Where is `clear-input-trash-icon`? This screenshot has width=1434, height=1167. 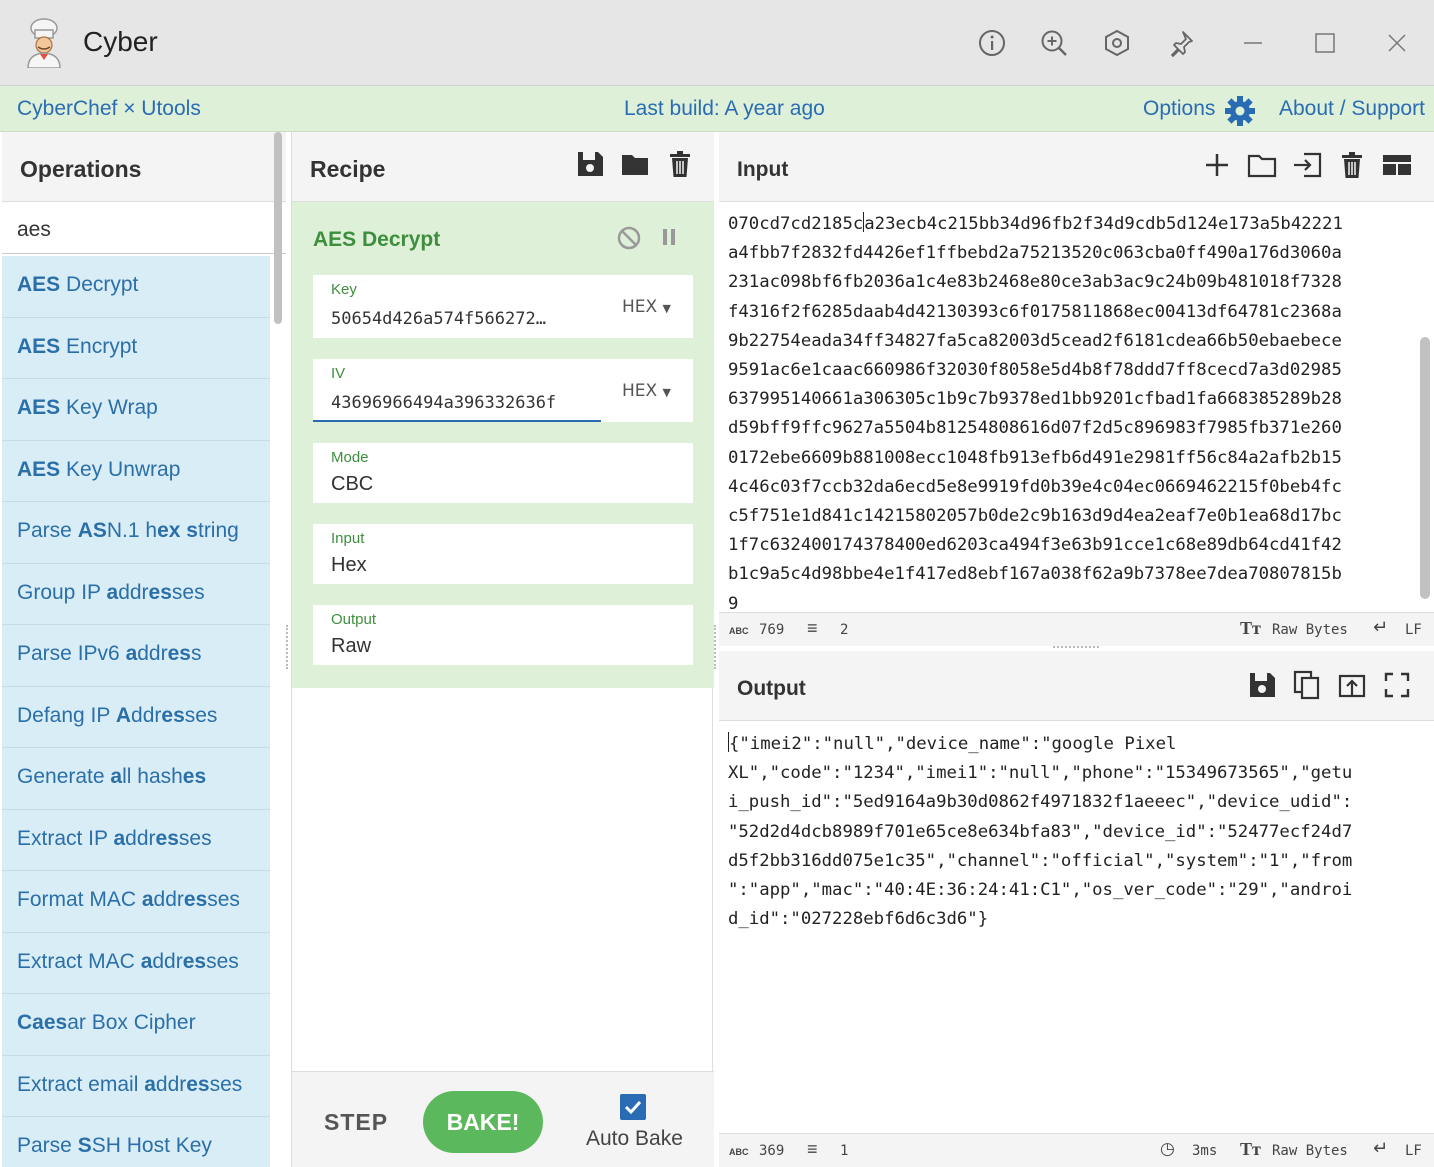
clear-input-trash-icon is located at coordinates (1352, 165).